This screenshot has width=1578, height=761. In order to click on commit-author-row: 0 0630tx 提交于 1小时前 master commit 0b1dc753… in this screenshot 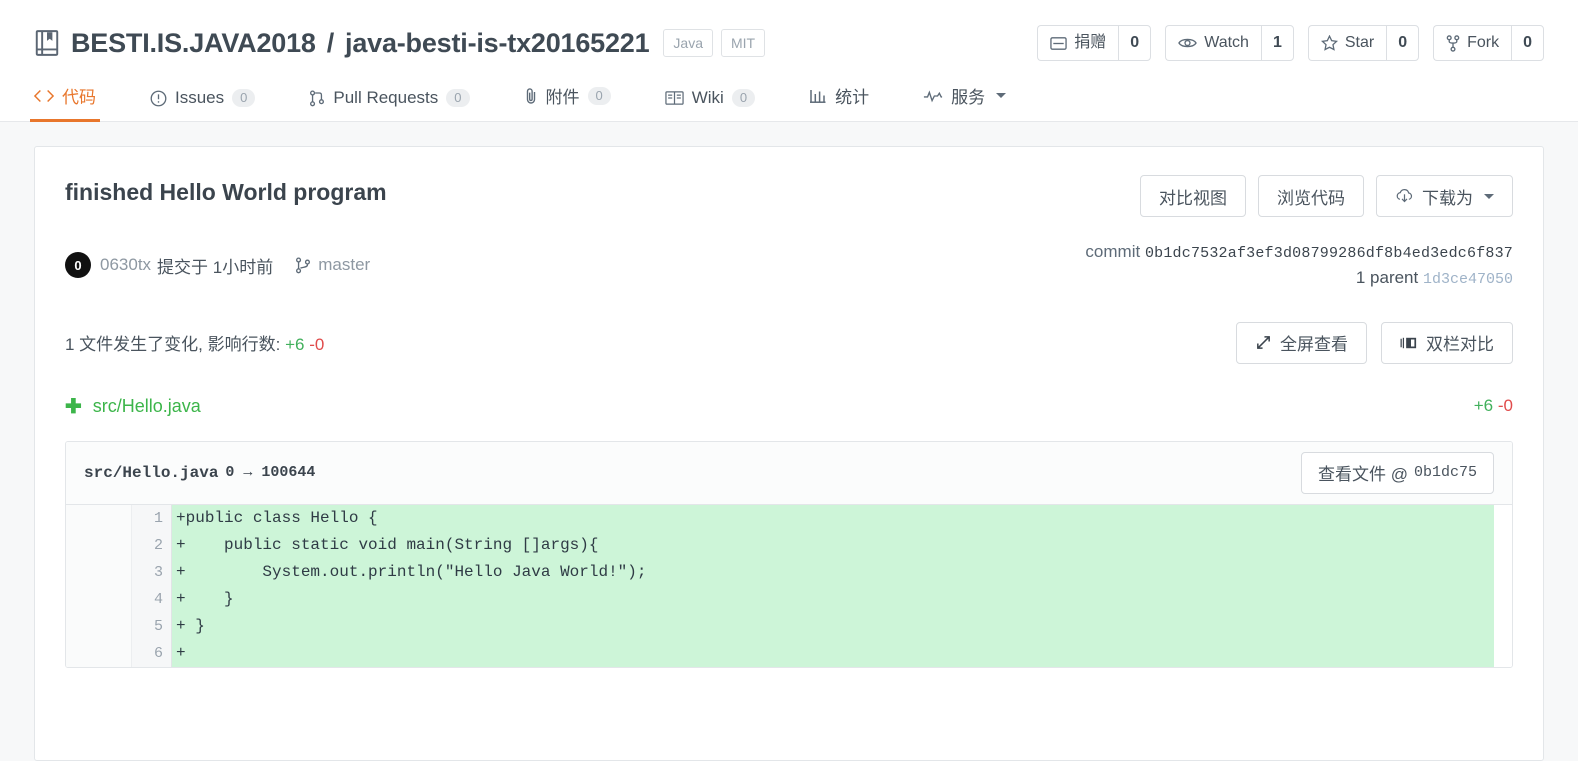, I will do `click(789, 265)`.